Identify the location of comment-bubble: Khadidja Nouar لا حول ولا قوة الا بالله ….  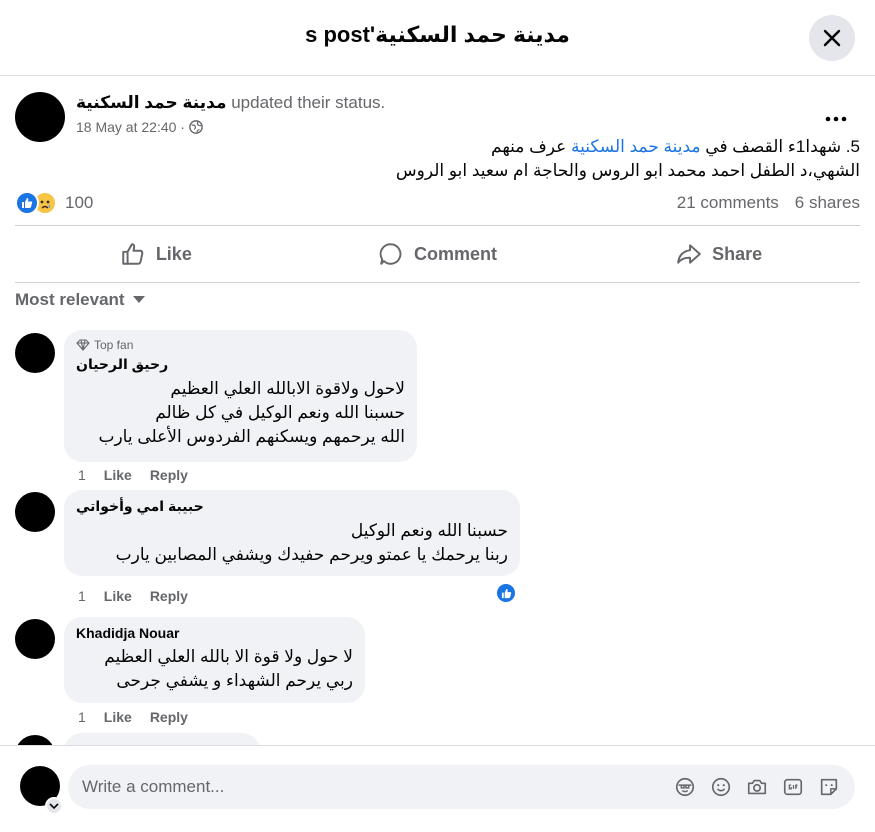
(214, 660).